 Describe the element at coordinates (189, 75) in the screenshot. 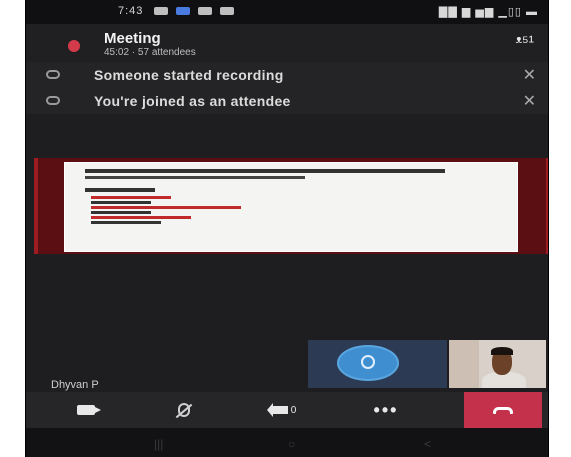

I see `notice-text: Someone started recording` at that location.